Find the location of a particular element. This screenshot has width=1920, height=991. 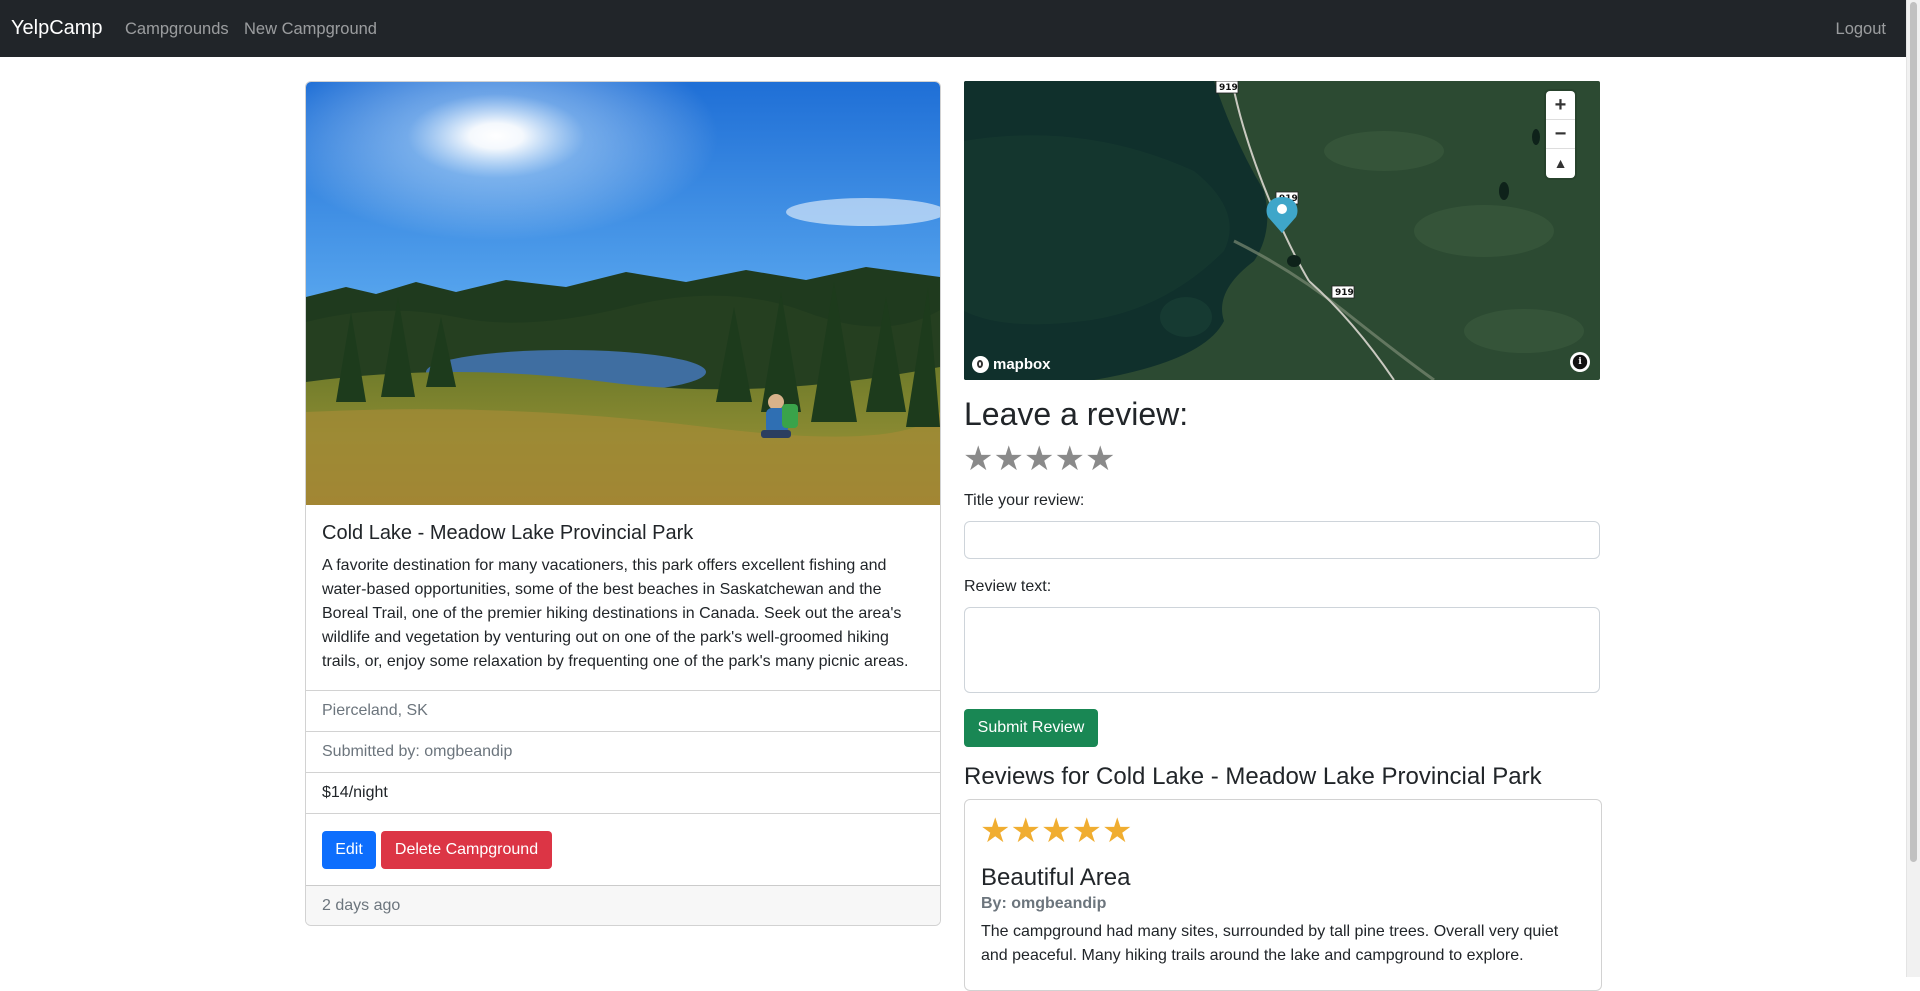

delete-campground-button: Delete Campground is located at coordinates (466, 850).